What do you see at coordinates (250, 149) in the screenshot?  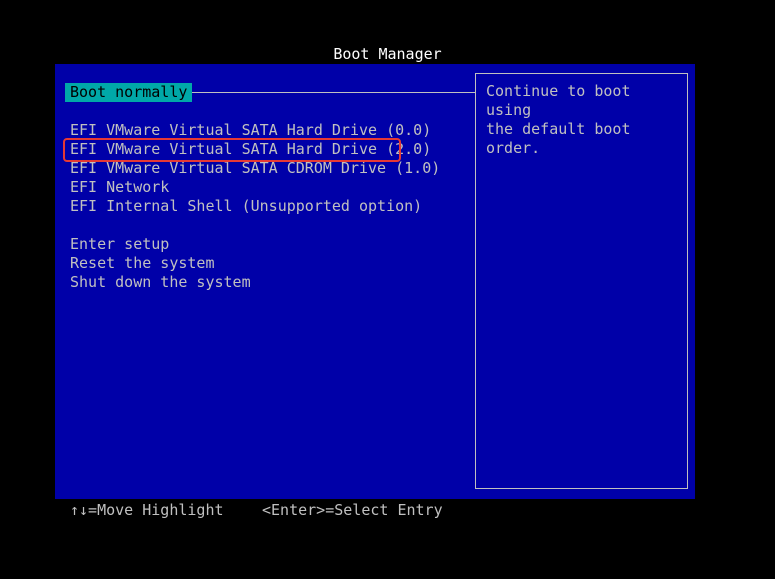 I see `boot-entry-sata-2-0: EFI VMware Virtual SATA Hard Drive (2.0)` at bounding box center [250, 149].